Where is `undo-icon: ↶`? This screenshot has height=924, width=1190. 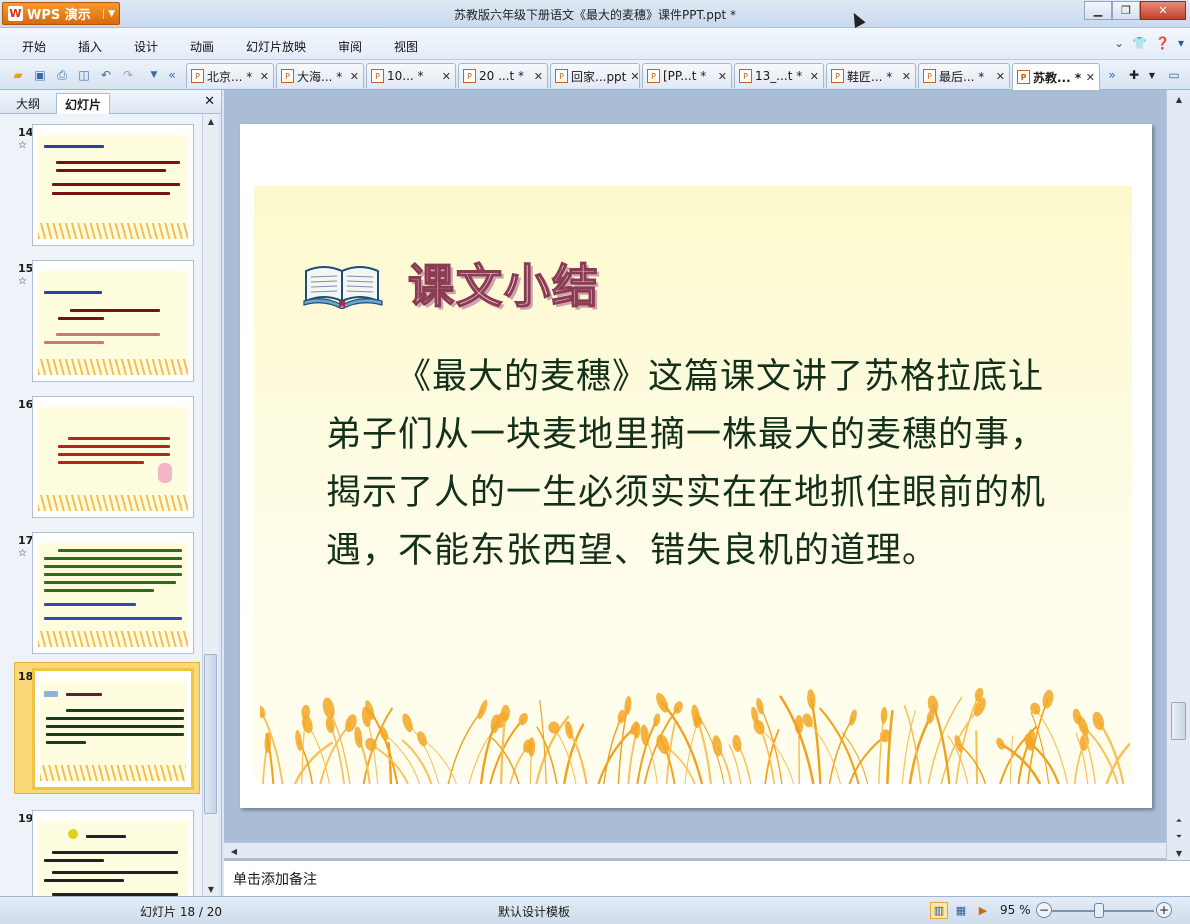 undo-icon: ↶ is located at coordinates (106, 75).